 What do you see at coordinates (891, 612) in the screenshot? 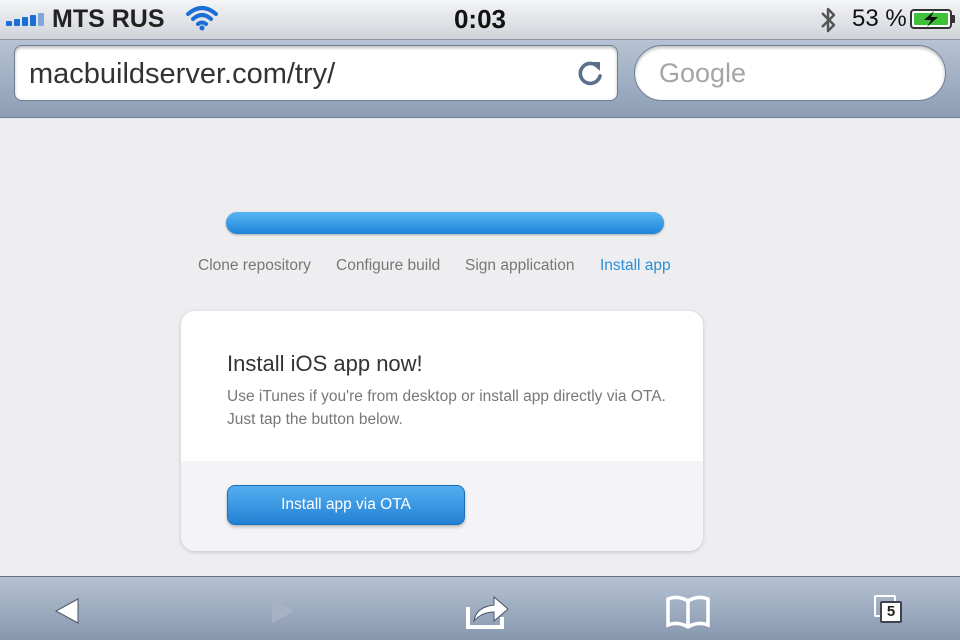
I see `tab-count: 5` at bounding box center [891, 612].